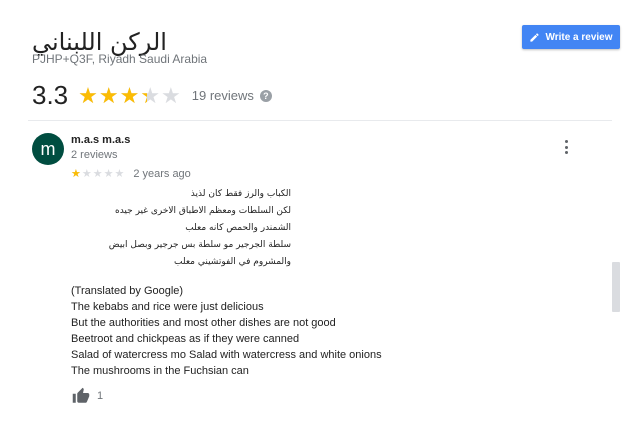  I want to click on thumbs-up-icon, so click(81, 395).